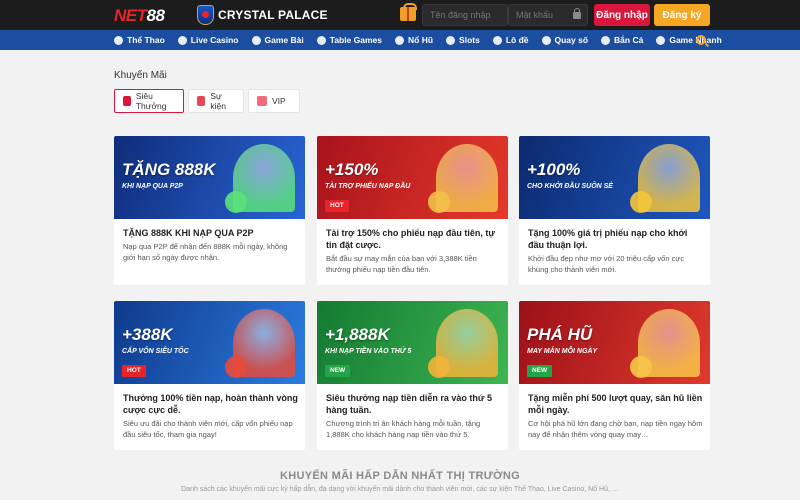 This screenshot has width=800, height=500. What do you see at coordinates (606, 40) in the screenshot?
I see `fish-icon` at bounding box center [606, 40].